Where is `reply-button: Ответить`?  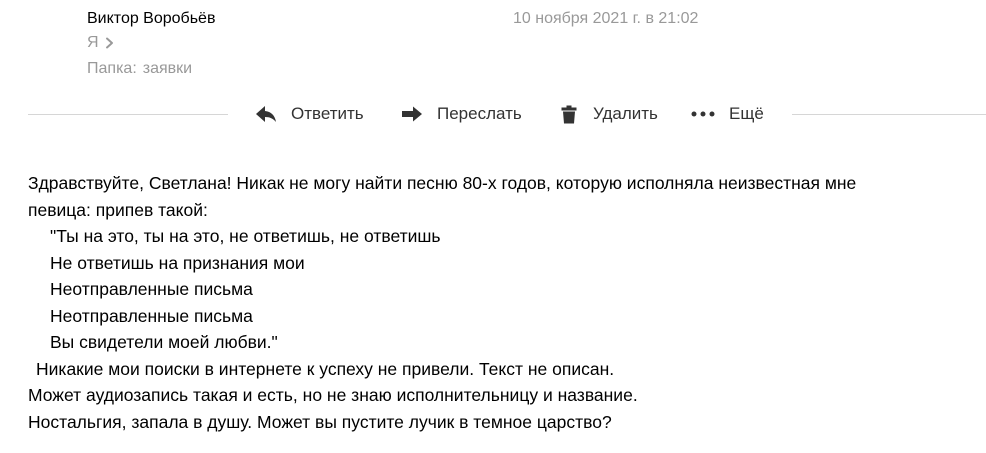 reply-button: Ответить is located at coordinates (328, 114).